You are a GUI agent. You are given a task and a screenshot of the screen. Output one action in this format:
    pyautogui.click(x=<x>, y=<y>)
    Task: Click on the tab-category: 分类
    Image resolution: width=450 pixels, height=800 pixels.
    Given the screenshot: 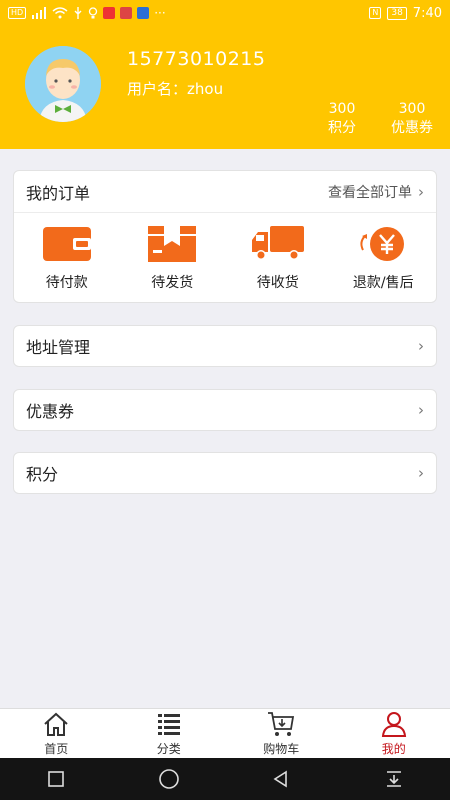 What is the action you would take?
    pyautogui.click(x=169, y=733)
    